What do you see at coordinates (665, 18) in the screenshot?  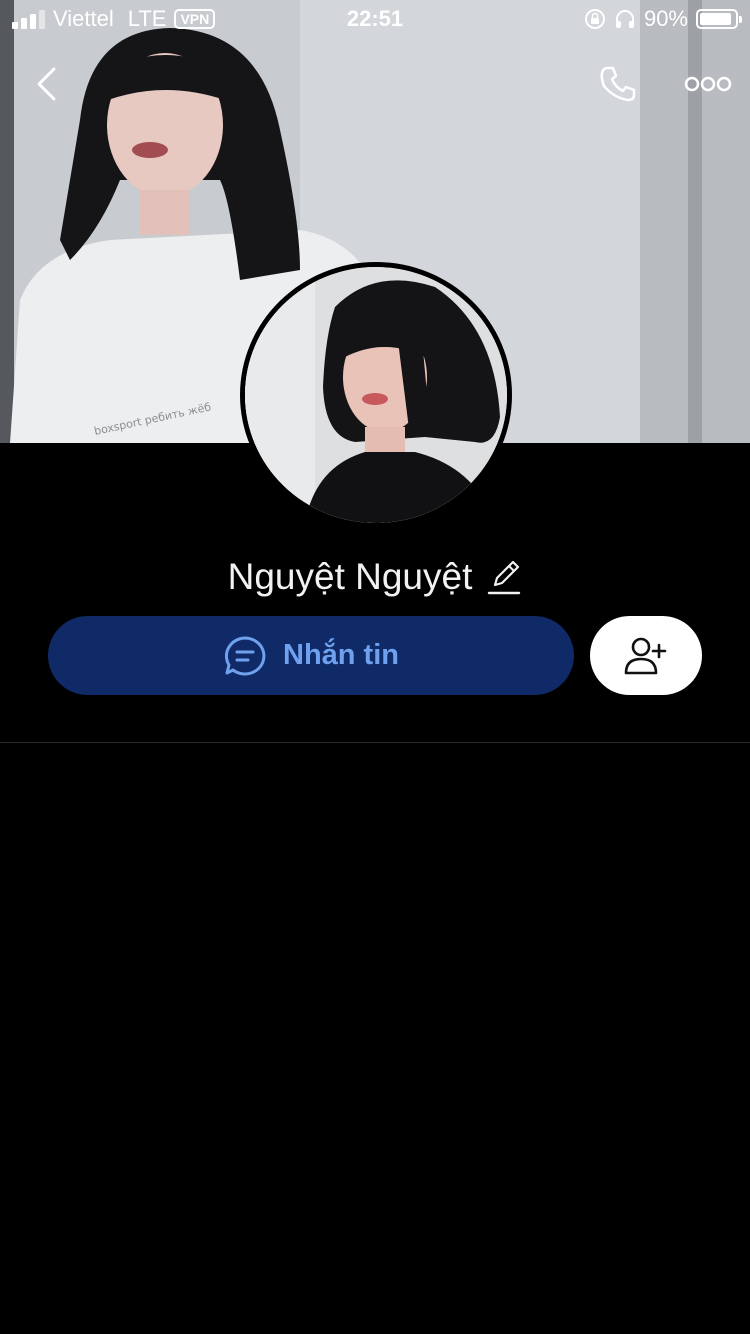 I see `battery-percent: 90%` at bounding box center [665, 18].